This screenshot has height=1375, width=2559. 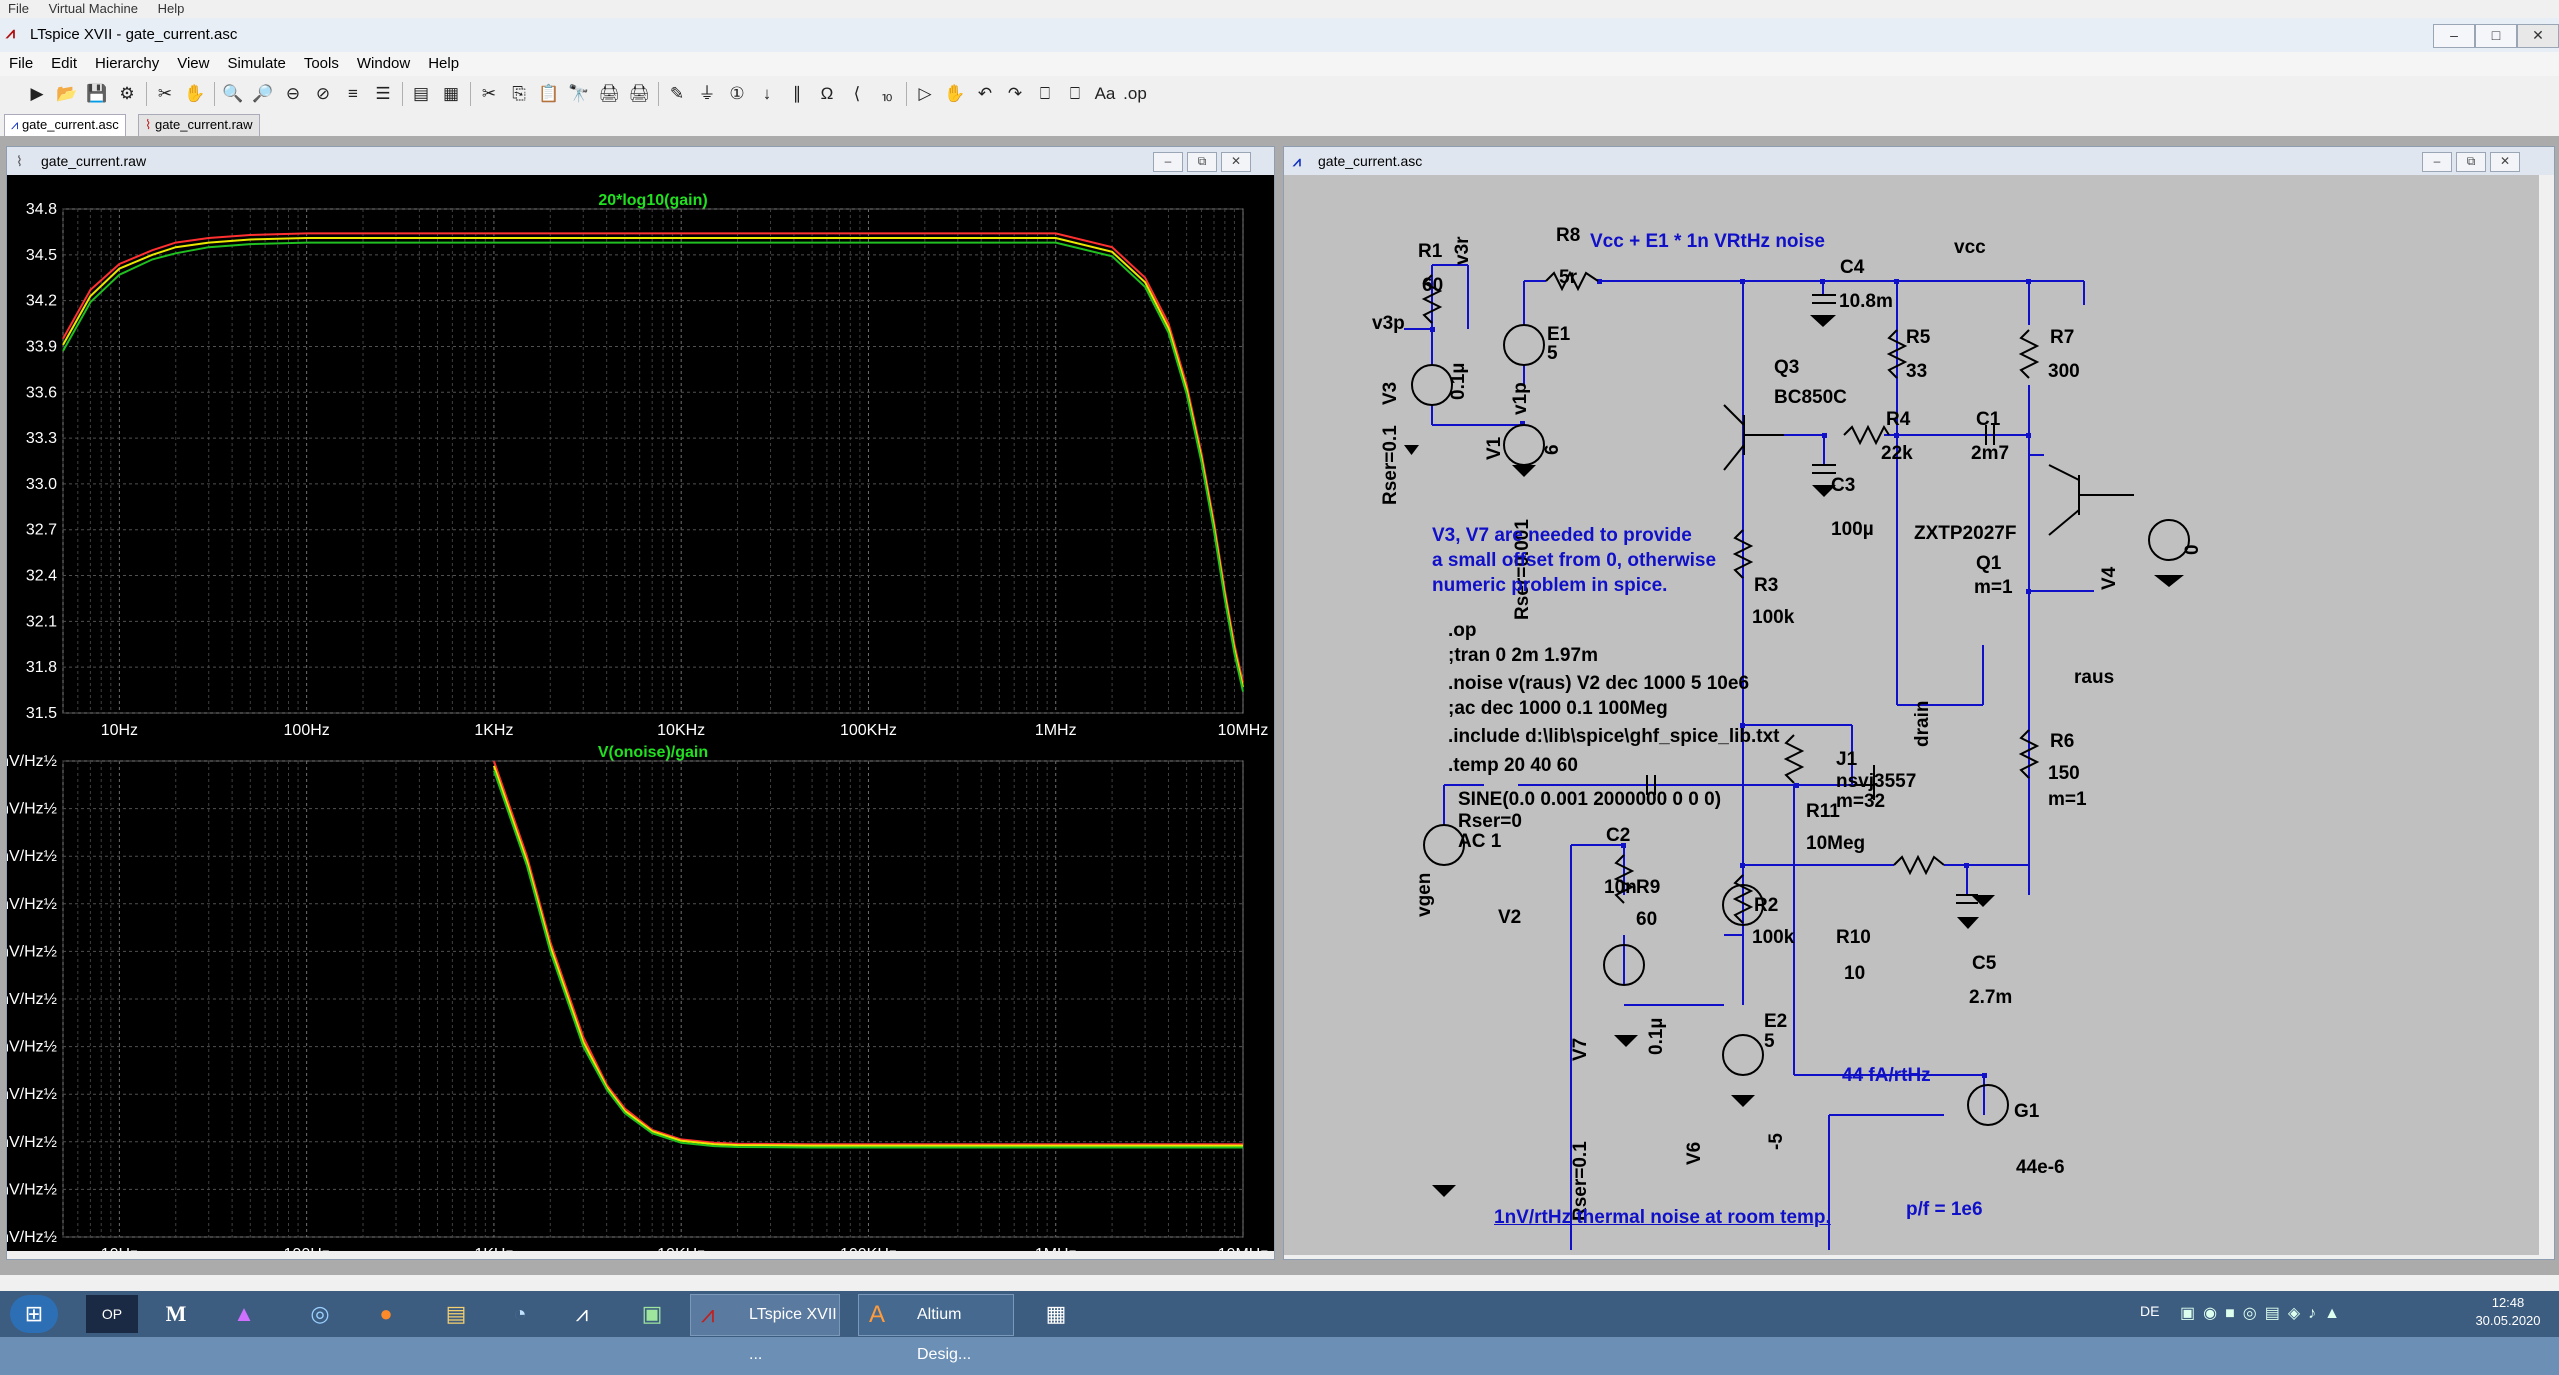 What do you see at coordinates (1168, 162) in the screenshot?
I see `waveform-minimize-button: –` at bounding box center [1168, 162].